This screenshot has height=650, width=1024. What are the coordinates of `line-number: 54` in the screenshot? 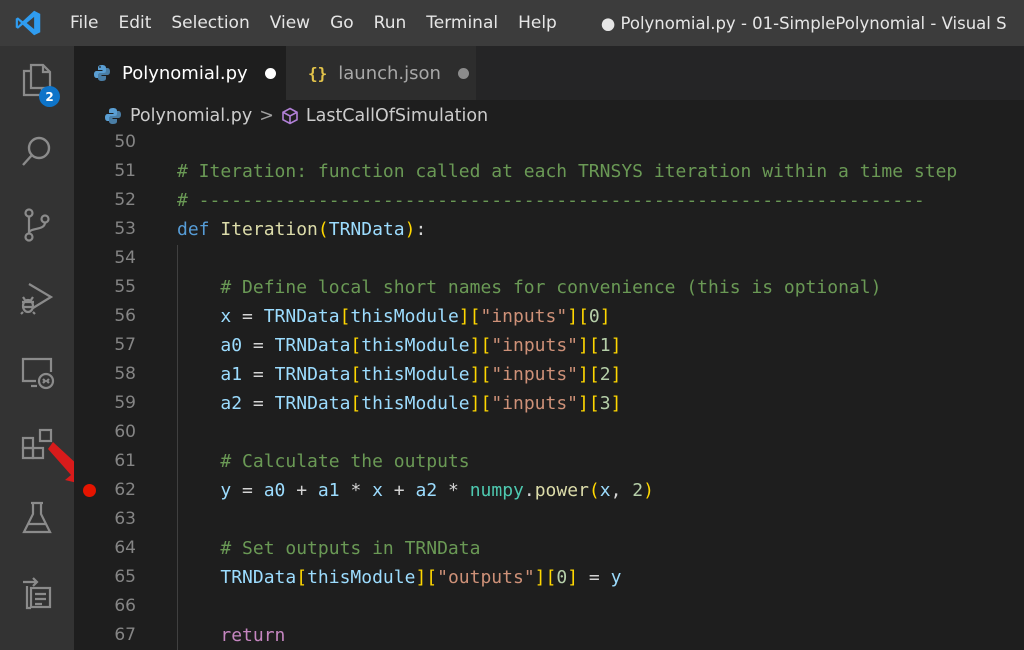 It's located at (125, 258).